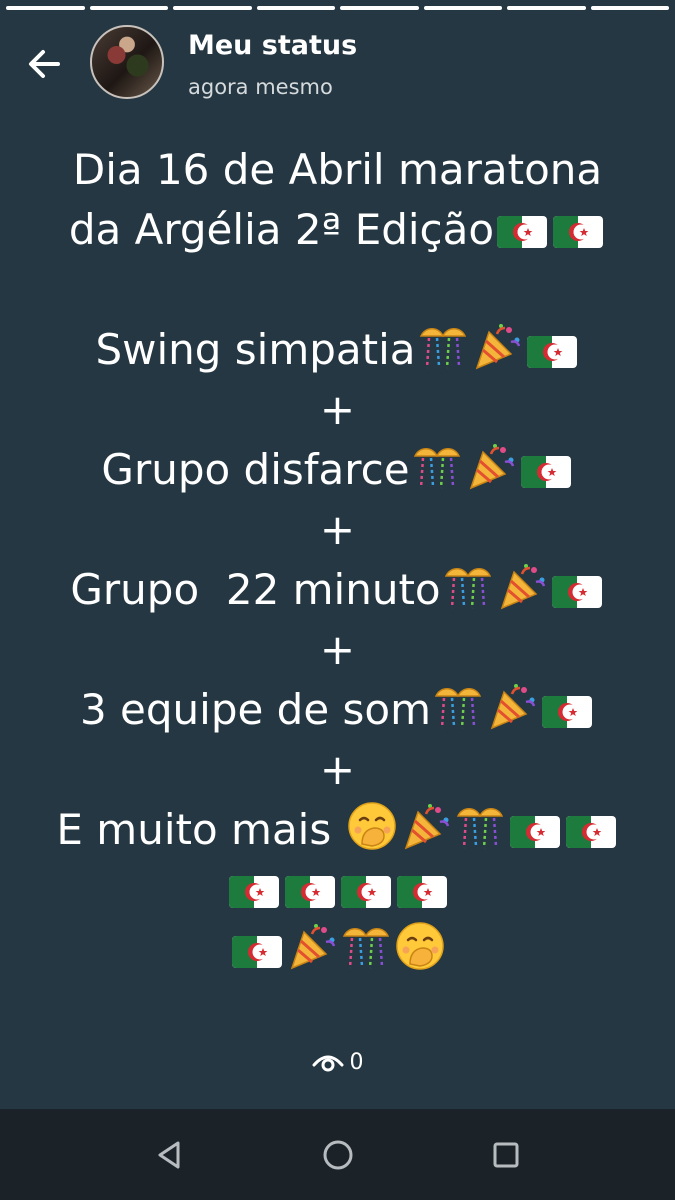  I want to click on status-header: Meu status agora mesmo, so click(337, 62).